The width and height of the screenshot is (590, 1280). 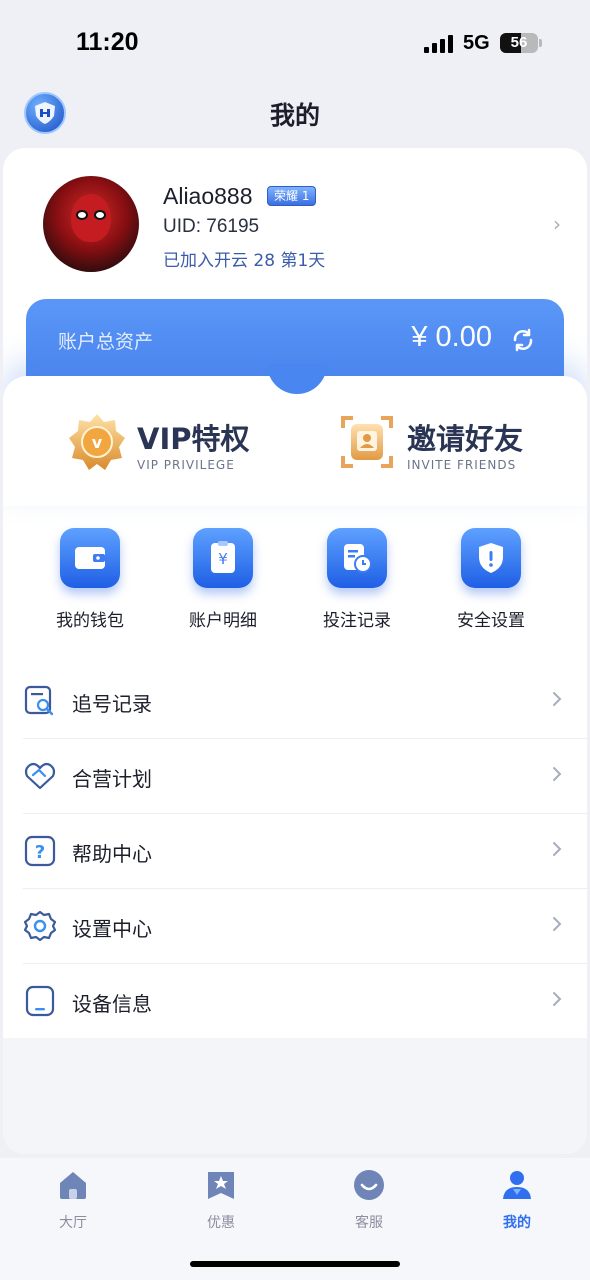 I want to click on network-label: 5G, so click(x=476, y=43).